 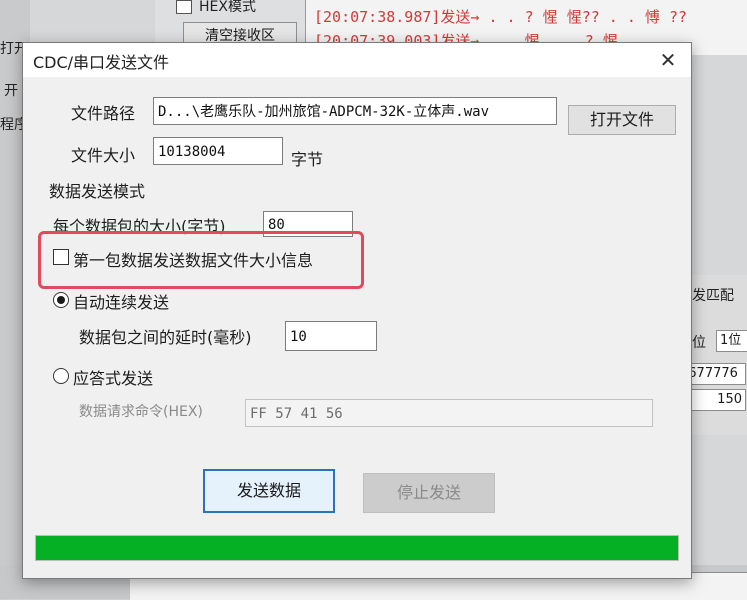 What do you see at coordinates (449, 413) in the screenshot?
I see `request-cmd-field: FF 57 41 56` at bounding box center [449, 413].